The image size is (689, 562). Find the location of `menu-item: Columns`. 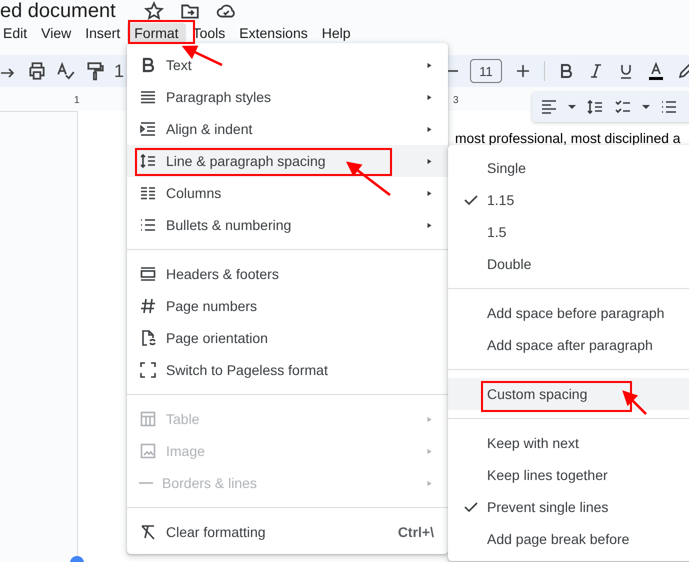

menu-item: Columns is located at coordinates (287, 193).